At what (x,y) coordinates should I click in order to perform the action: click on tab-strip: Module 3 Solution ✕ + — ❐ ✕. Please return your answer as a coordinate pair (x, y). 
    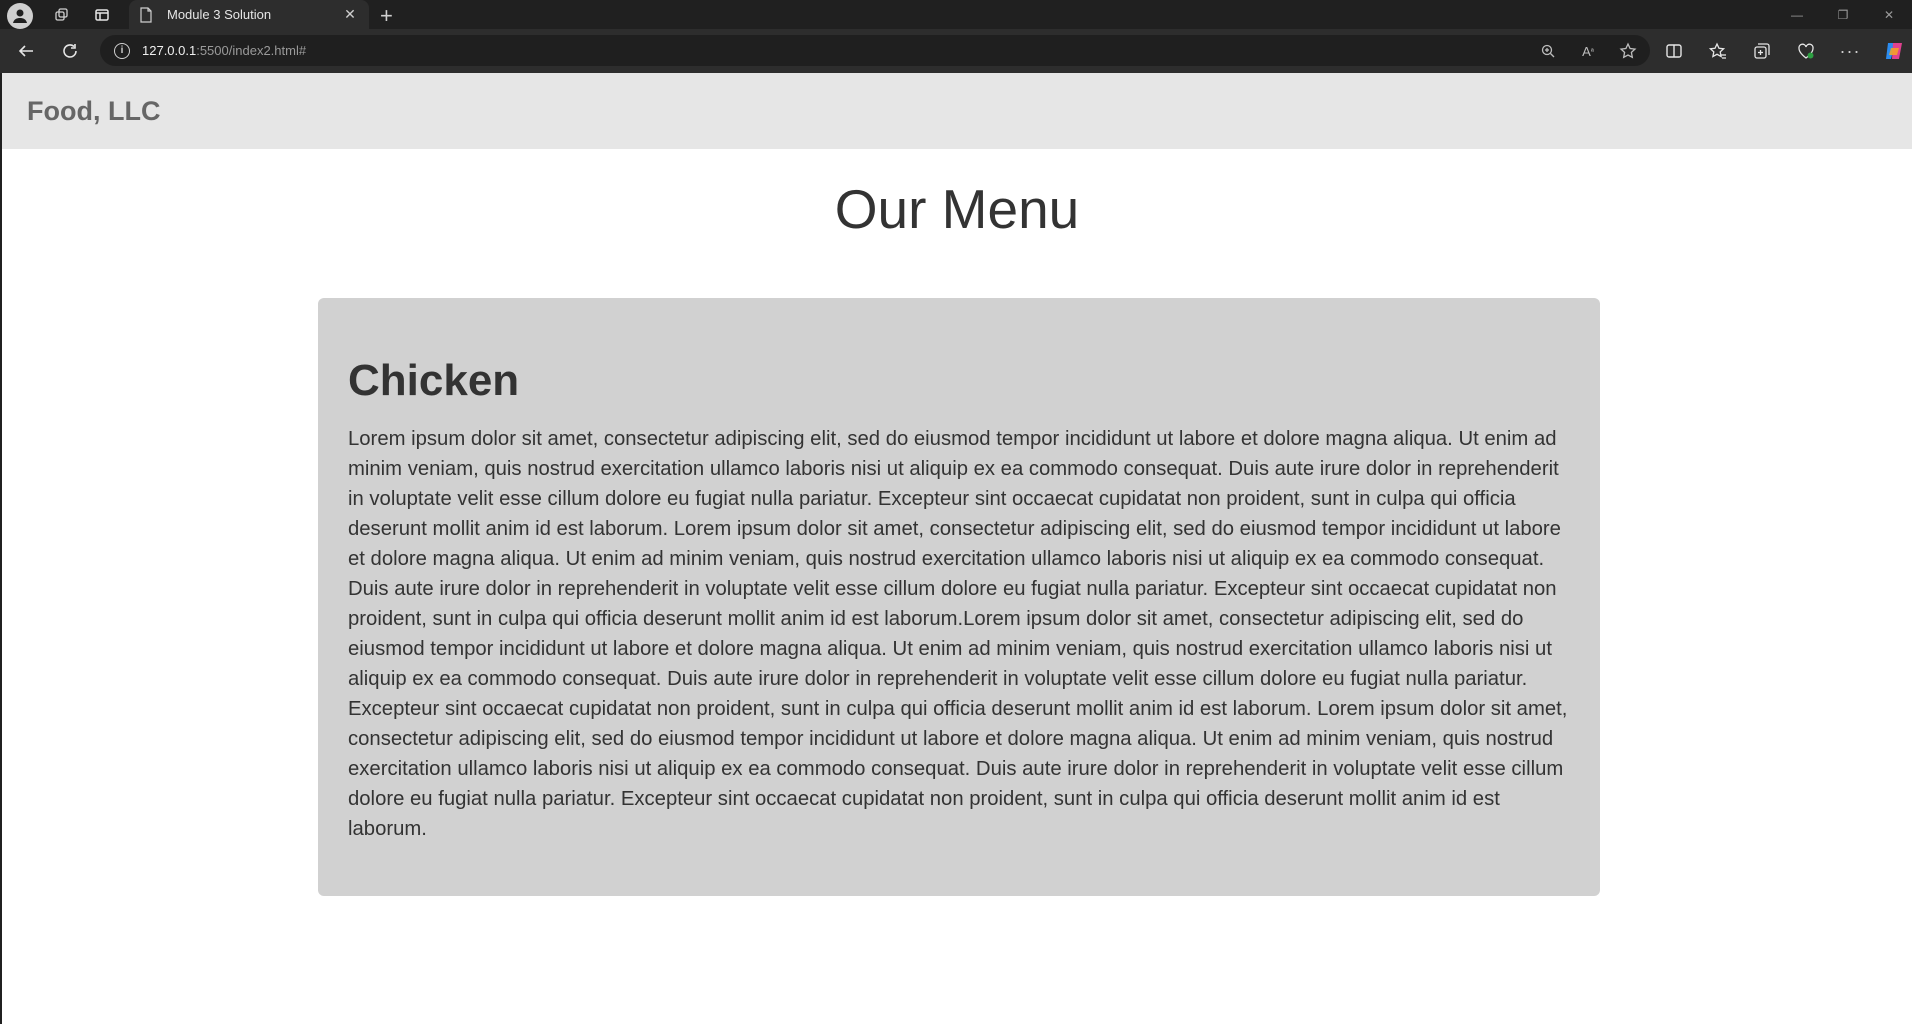
    Looking at the image, I should click on (956, 14).